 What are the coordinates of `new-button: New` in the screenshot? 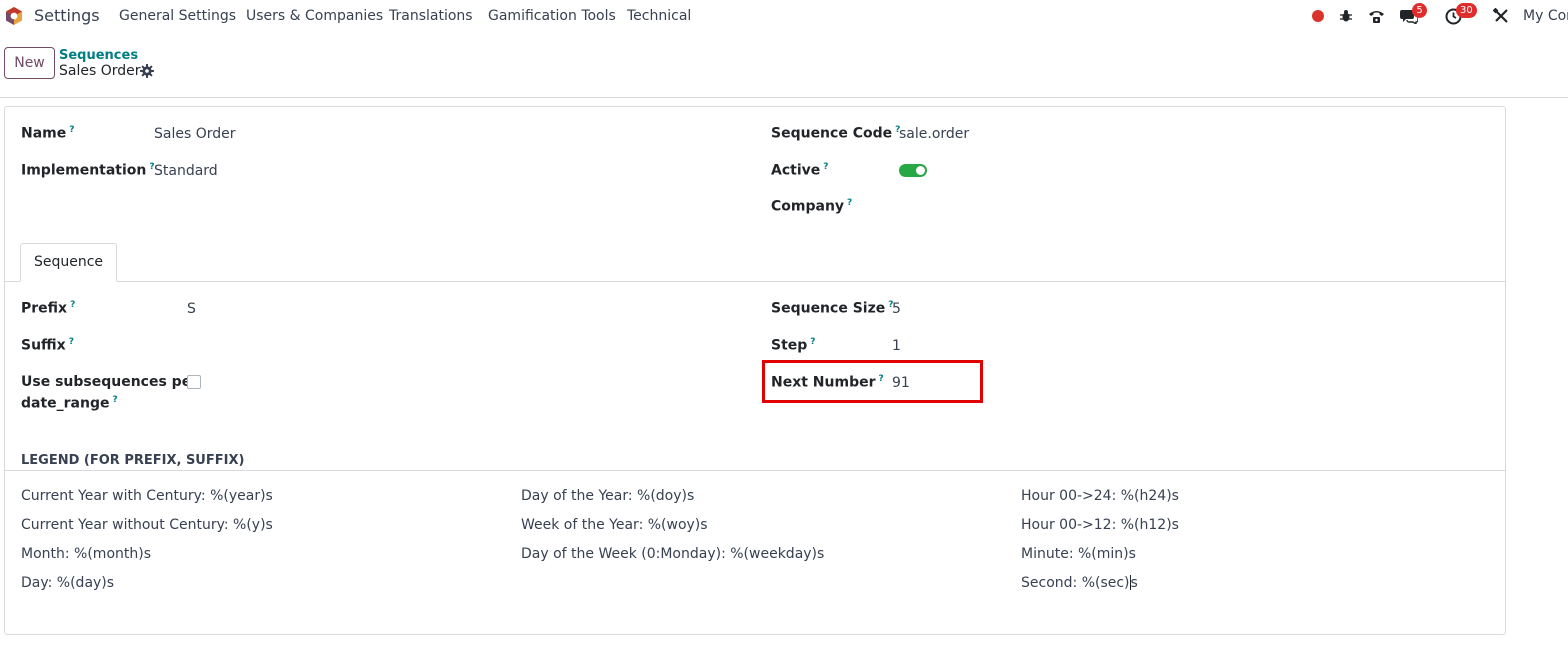 It's located at (29, 63).